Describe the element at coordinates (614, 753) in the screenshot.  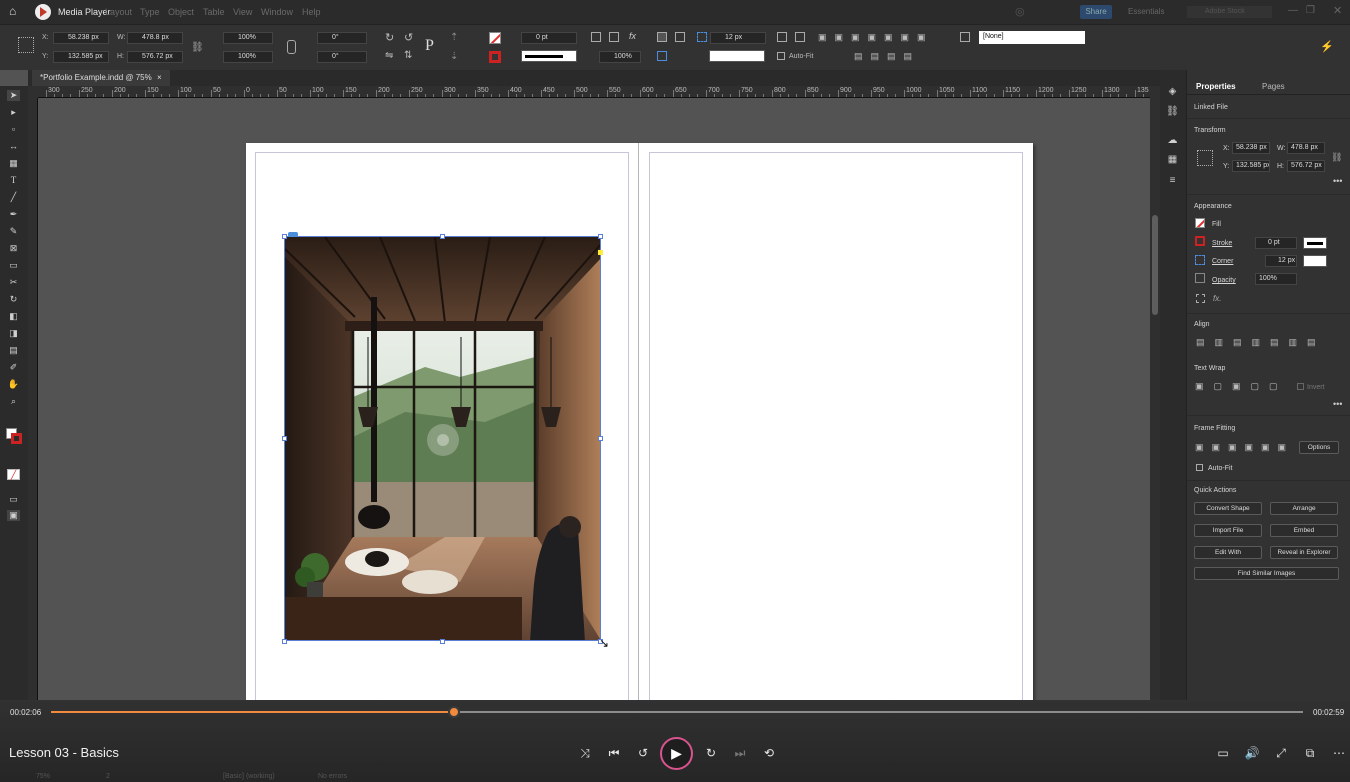
I see `previous-icon: ⏮` at that location.